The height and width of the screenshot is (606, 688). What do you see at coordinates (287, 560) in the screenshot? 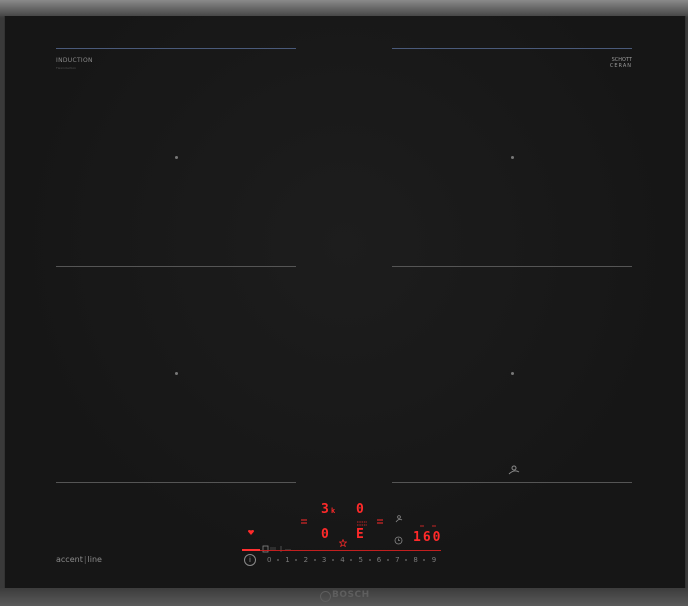
I see `power-level-1: 1` at bounding box center [287, 560].